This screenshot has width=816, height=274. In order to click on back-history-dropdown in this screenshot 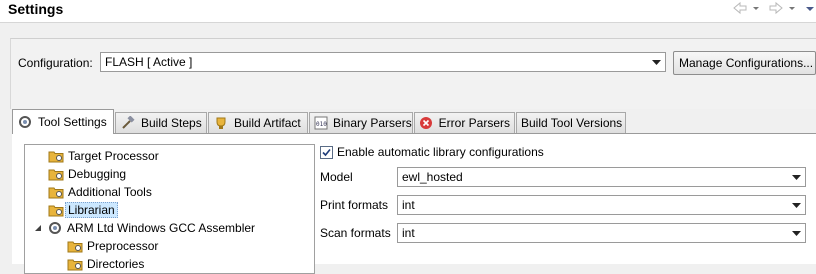, I will do `click(756, 8)`.